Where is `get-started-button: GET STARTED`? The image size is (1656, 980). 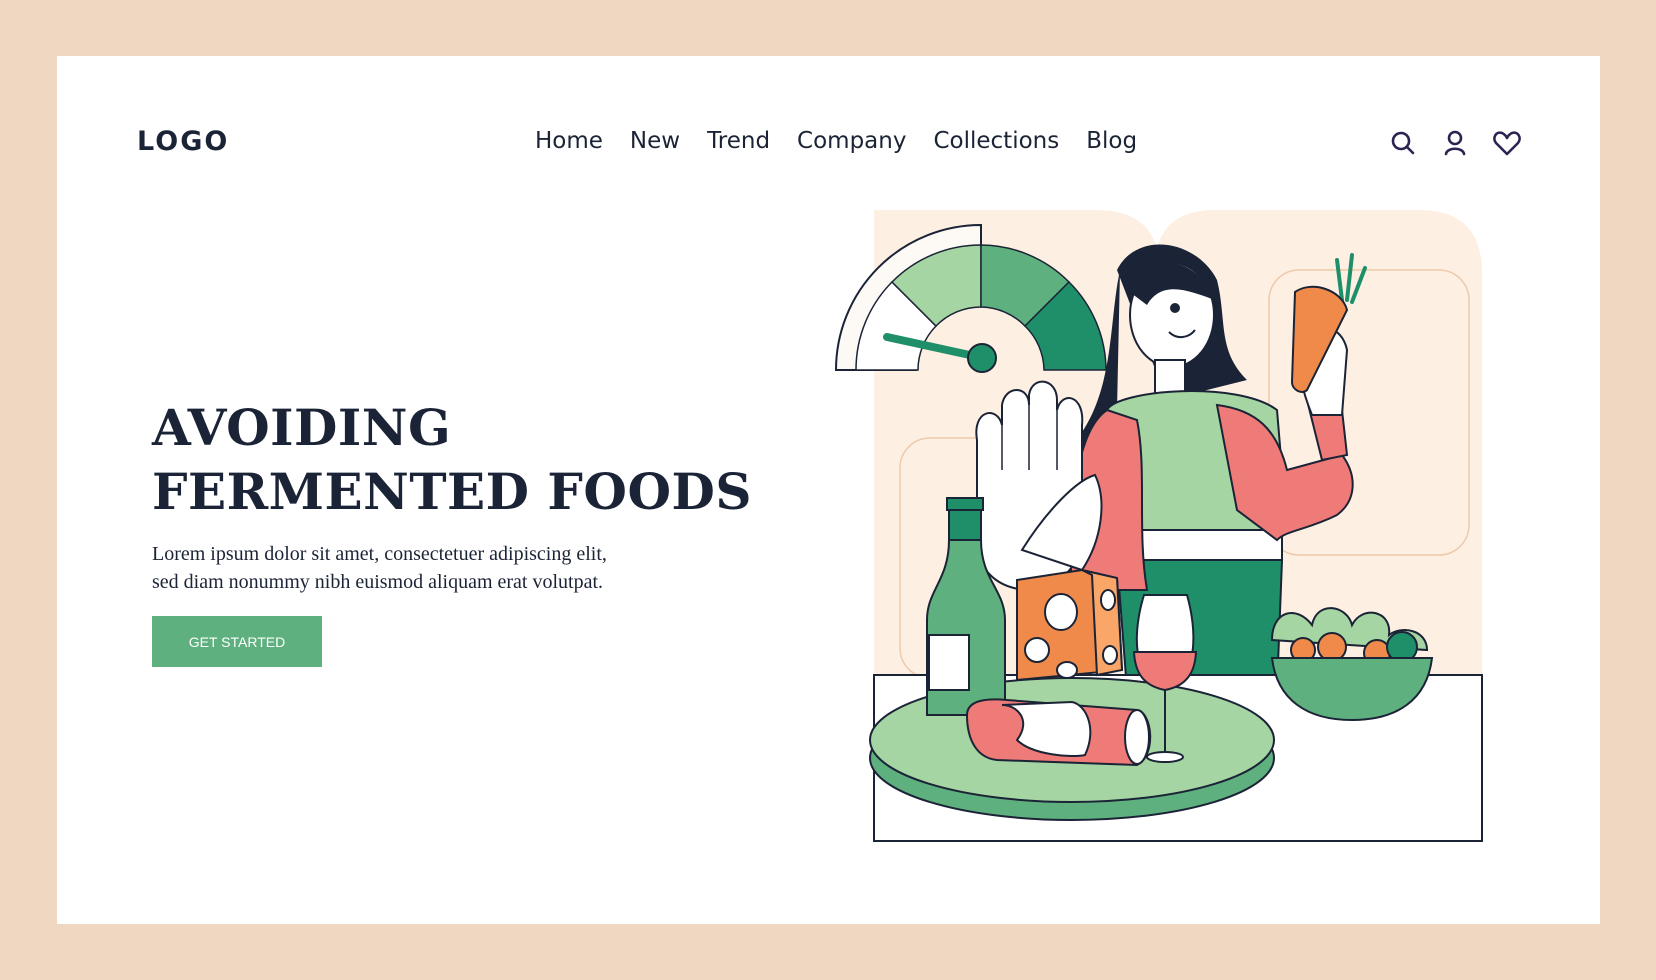
get-started-button: GET STARTED is located at coordinates (237, 641).